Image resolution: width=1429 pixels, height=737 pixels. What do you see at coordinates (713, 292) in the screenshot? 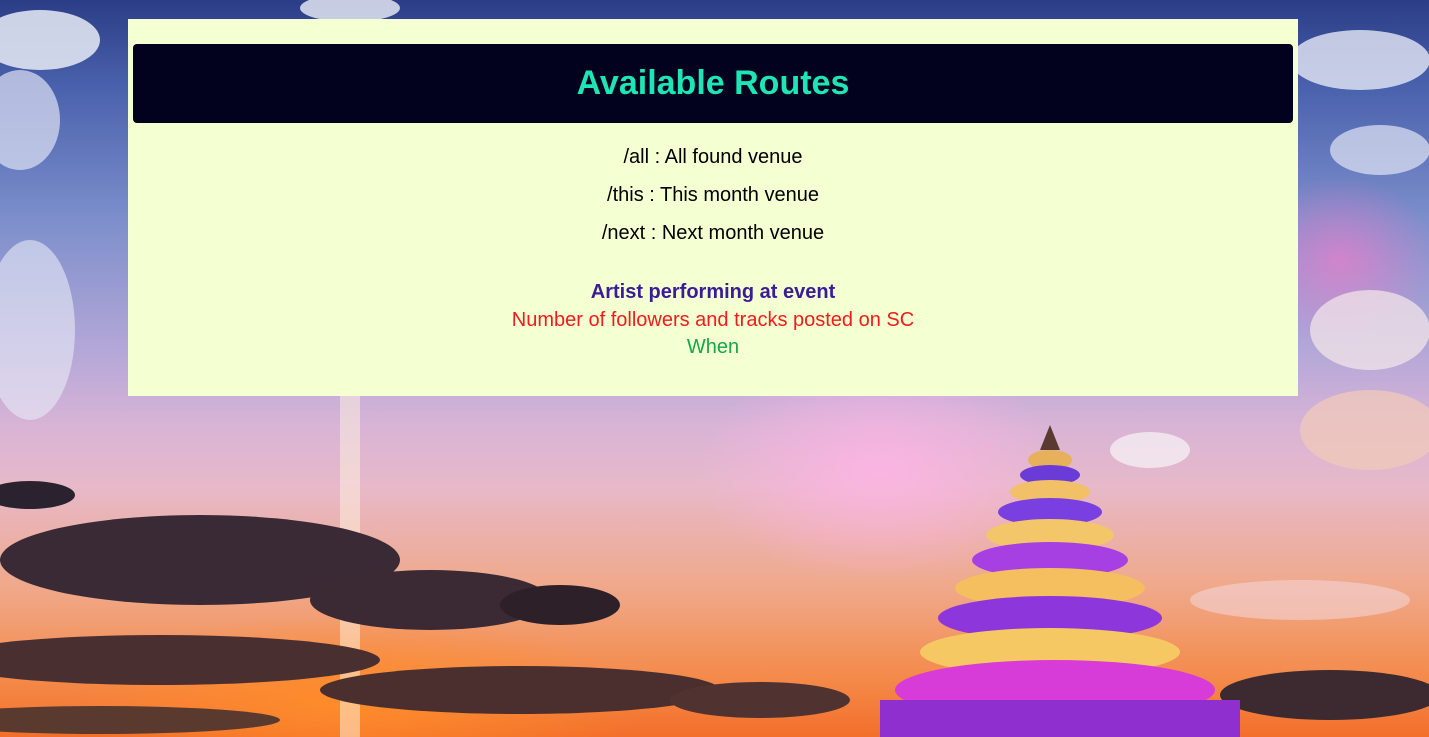
I see `legend-artist: Artist performing at event` at bounding box center [713, 292].